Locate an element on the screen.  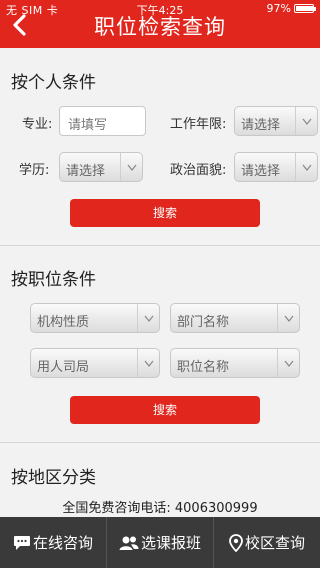
political-label: 政治面貌: is located at coordinates (198, 170).